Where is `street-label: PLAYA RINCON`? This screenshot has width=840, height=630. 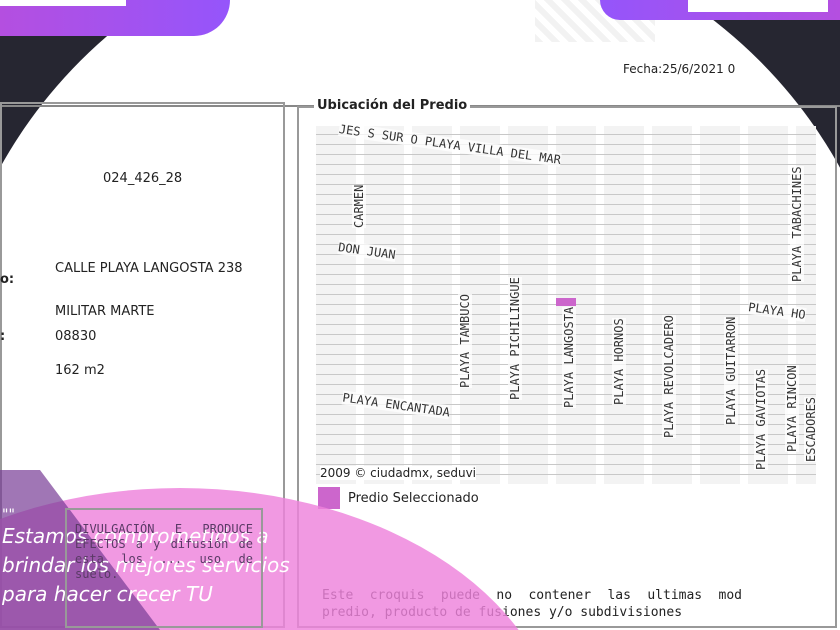 street-label: PLAYA RINCON is located at coordinates (792, 408).